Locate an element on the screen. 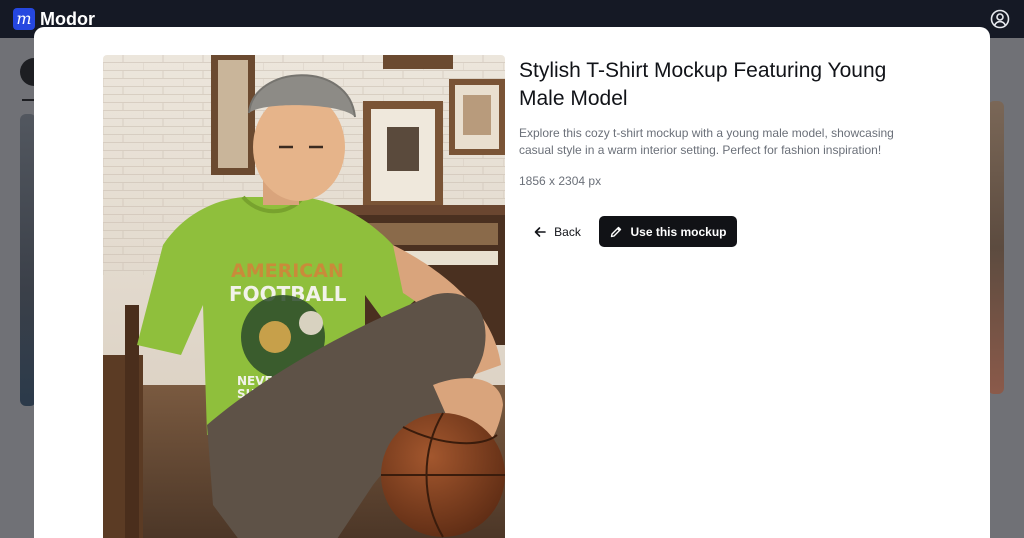  arrow-left-icon is located at coordinates (540, 231).